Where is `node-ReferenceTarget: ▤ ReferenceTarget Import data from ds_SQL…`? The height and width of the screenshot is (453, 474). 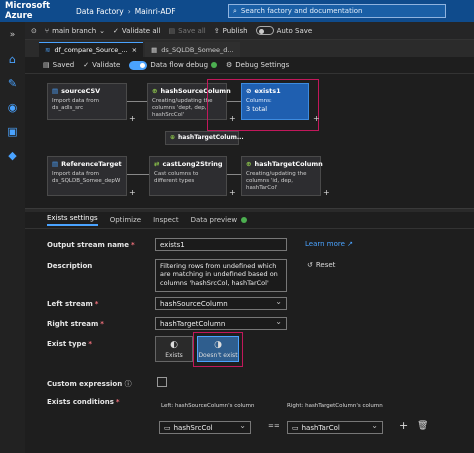
node-ReferenceTarget: ▤ ReferenceTarget Import data from ds_SQL… is located at coordinates (87, 176).